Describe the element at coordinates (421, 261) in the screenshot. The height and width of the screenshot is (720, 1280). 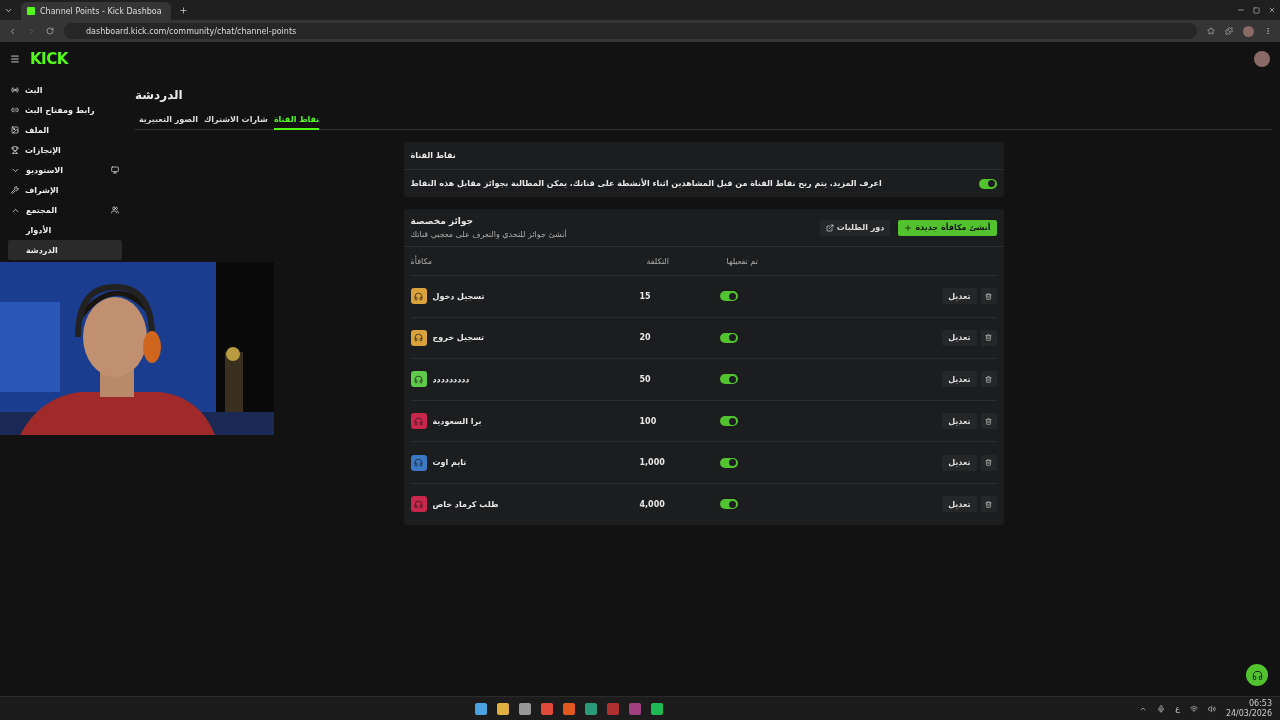
I see `column-header: مكافأة` at that location.